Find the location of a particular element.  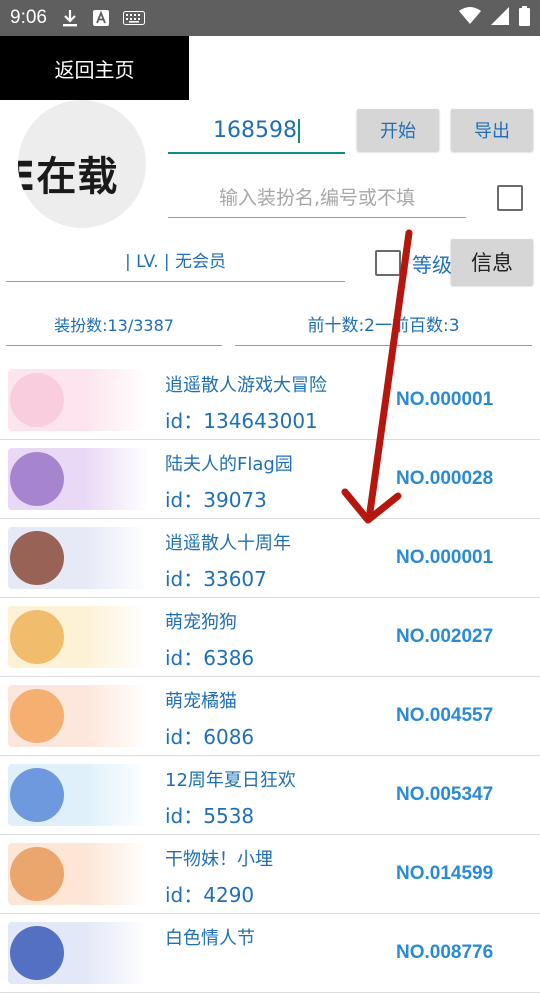

start-button: 开始 is located at coordinates (398, 130).